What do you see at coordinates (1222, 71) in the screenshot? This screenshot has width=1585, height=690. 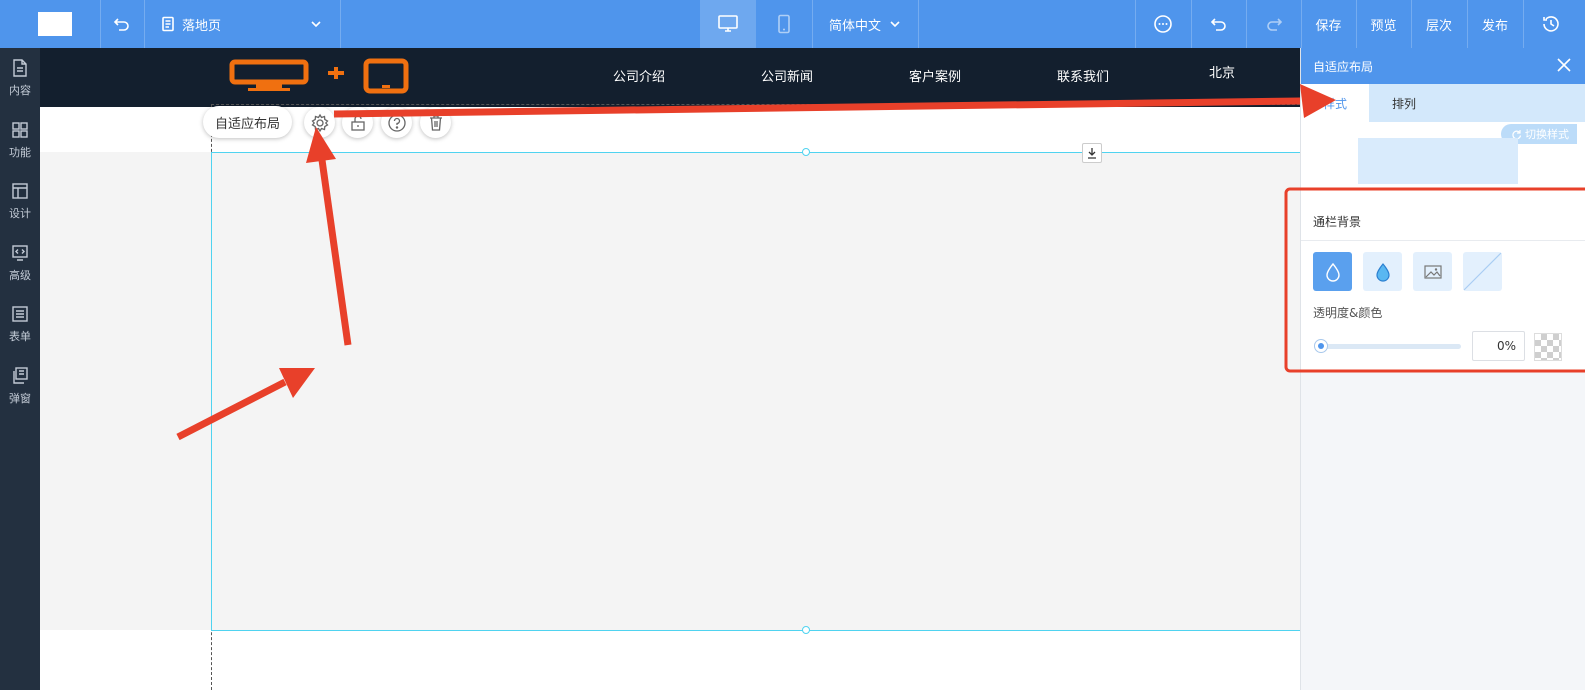 I see `nav-link-beijing: 北京` at bounding box center [1222, 71].